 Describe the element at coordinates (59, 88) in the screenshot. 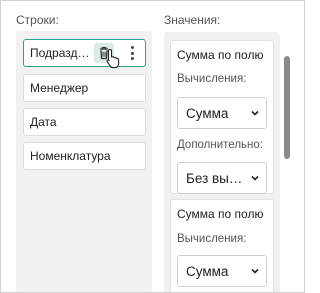

I see `row-field-label: Менеджер` at that location.